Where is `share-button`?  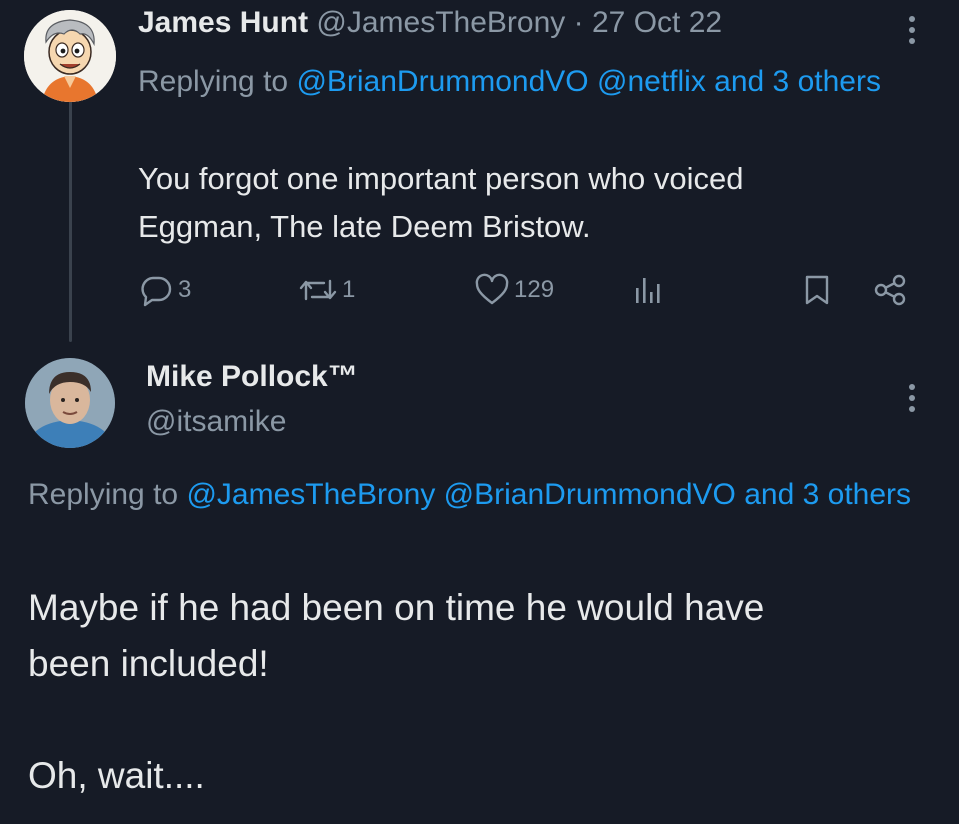
share-button is located at coordinates (890, 290).